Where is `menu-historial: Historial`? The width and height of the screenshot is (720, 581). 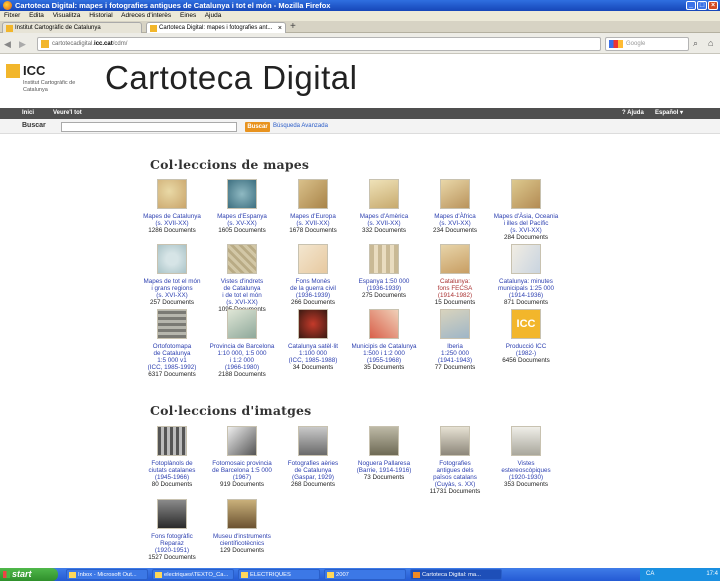 menu-historial: Historial is located at coordinates (100, 15).